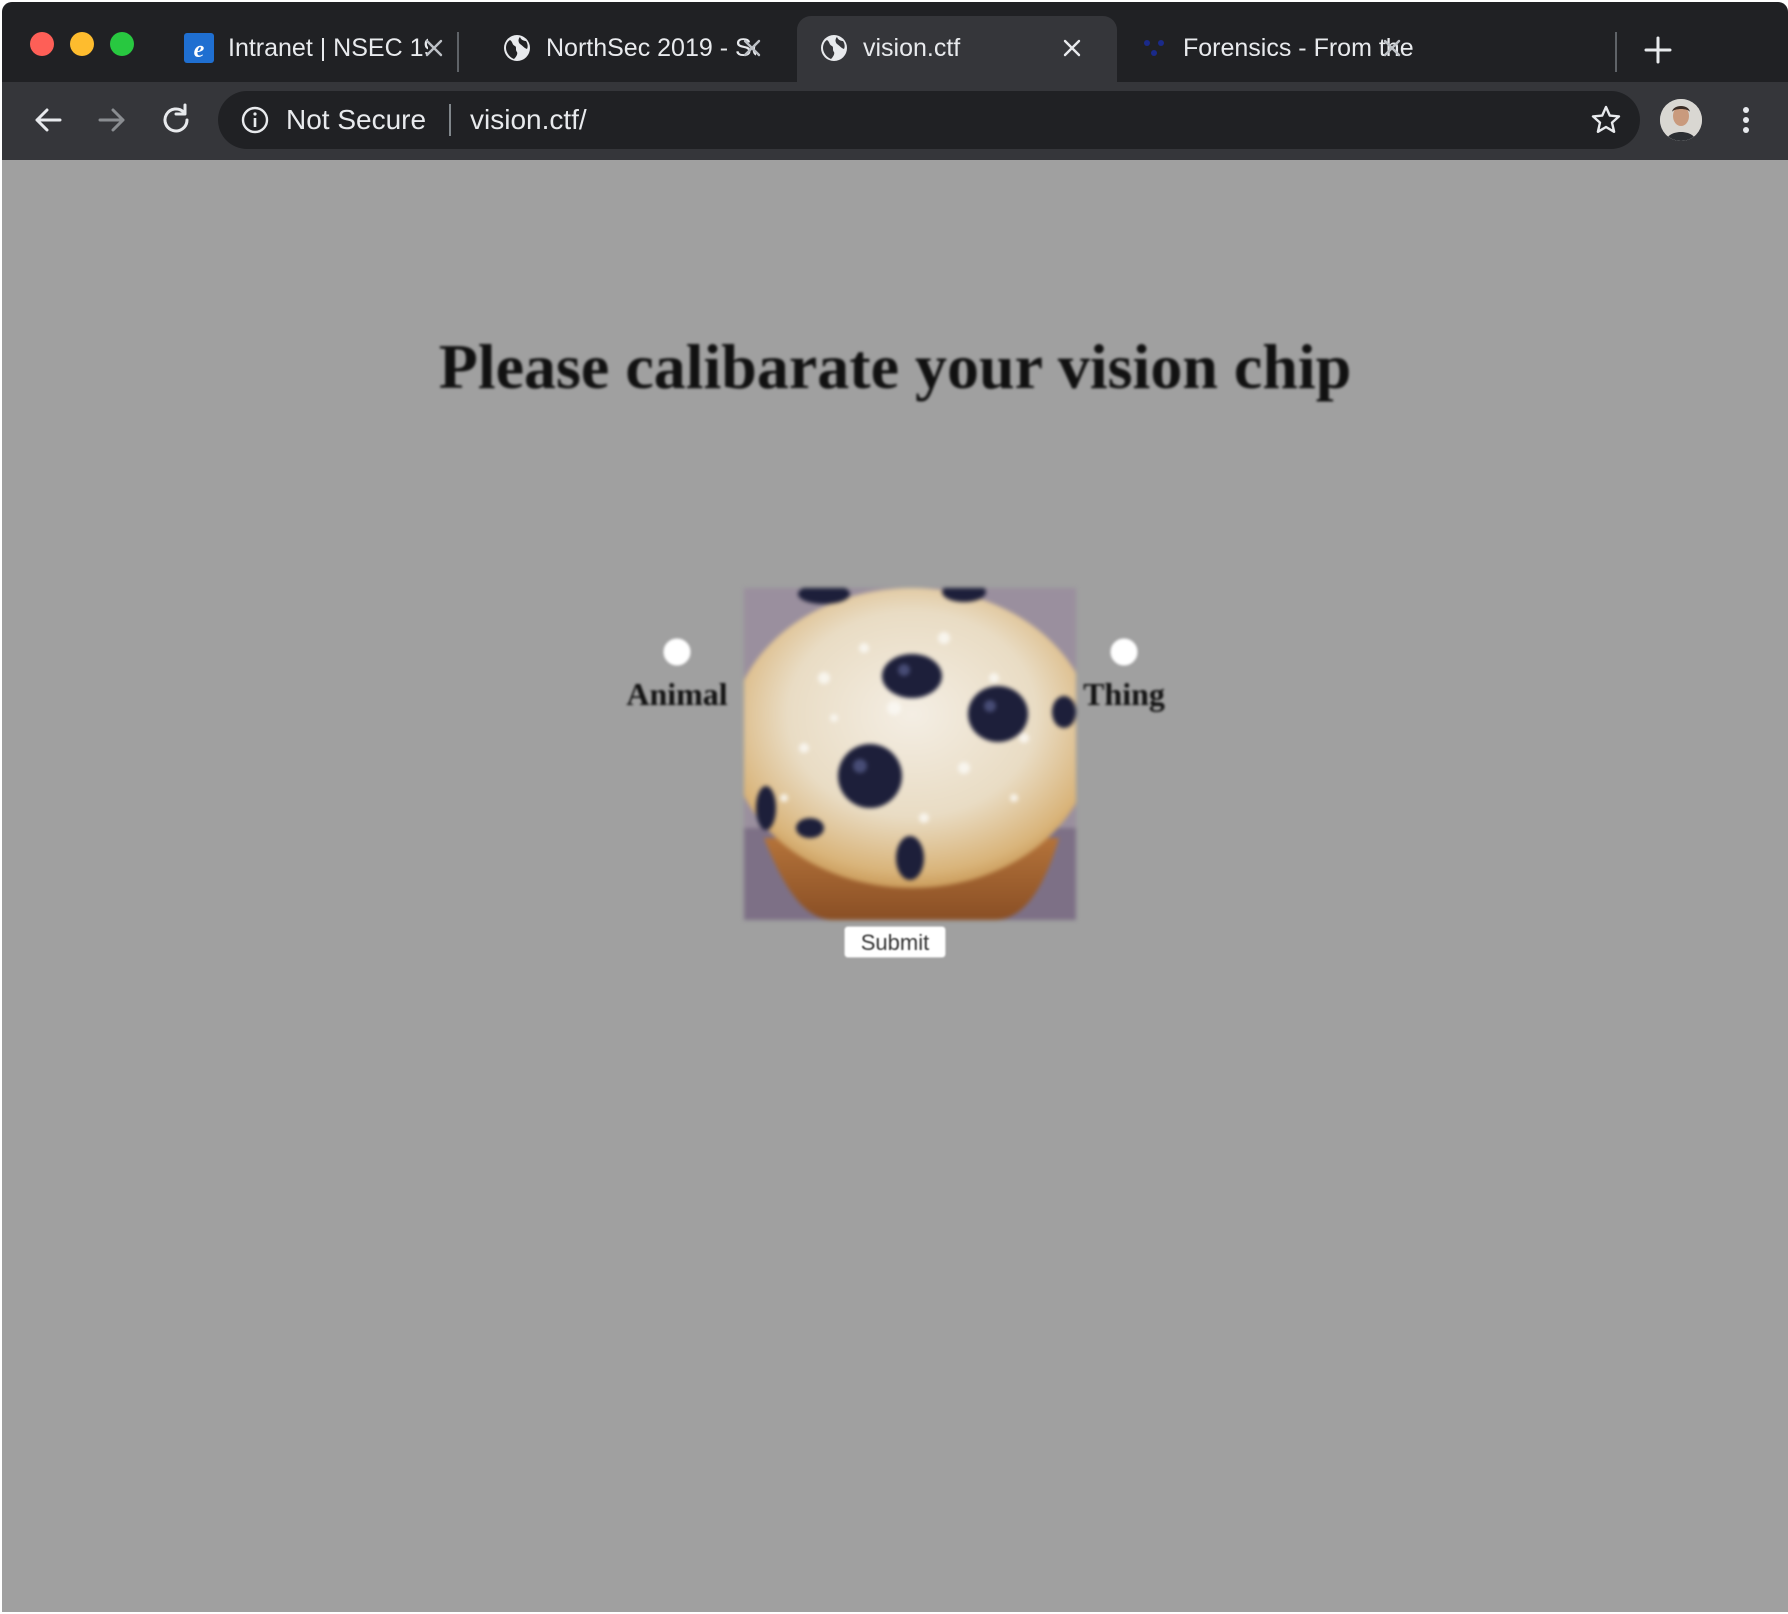  I want to click on address-bar: Not Secure vision.ctf/, so click(929, 120).